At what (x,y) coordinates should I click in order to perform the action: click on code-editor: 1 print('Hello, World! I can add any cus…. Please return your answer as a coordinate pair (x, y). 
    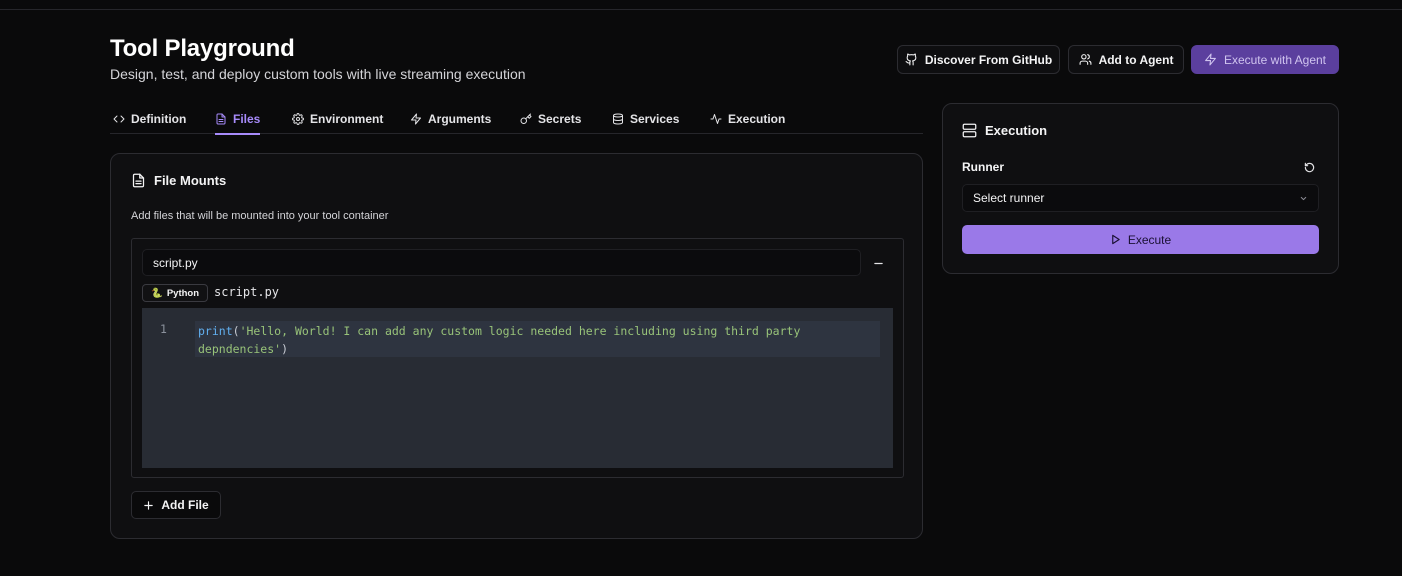
    Looking at the image, I should click on (517, 388).